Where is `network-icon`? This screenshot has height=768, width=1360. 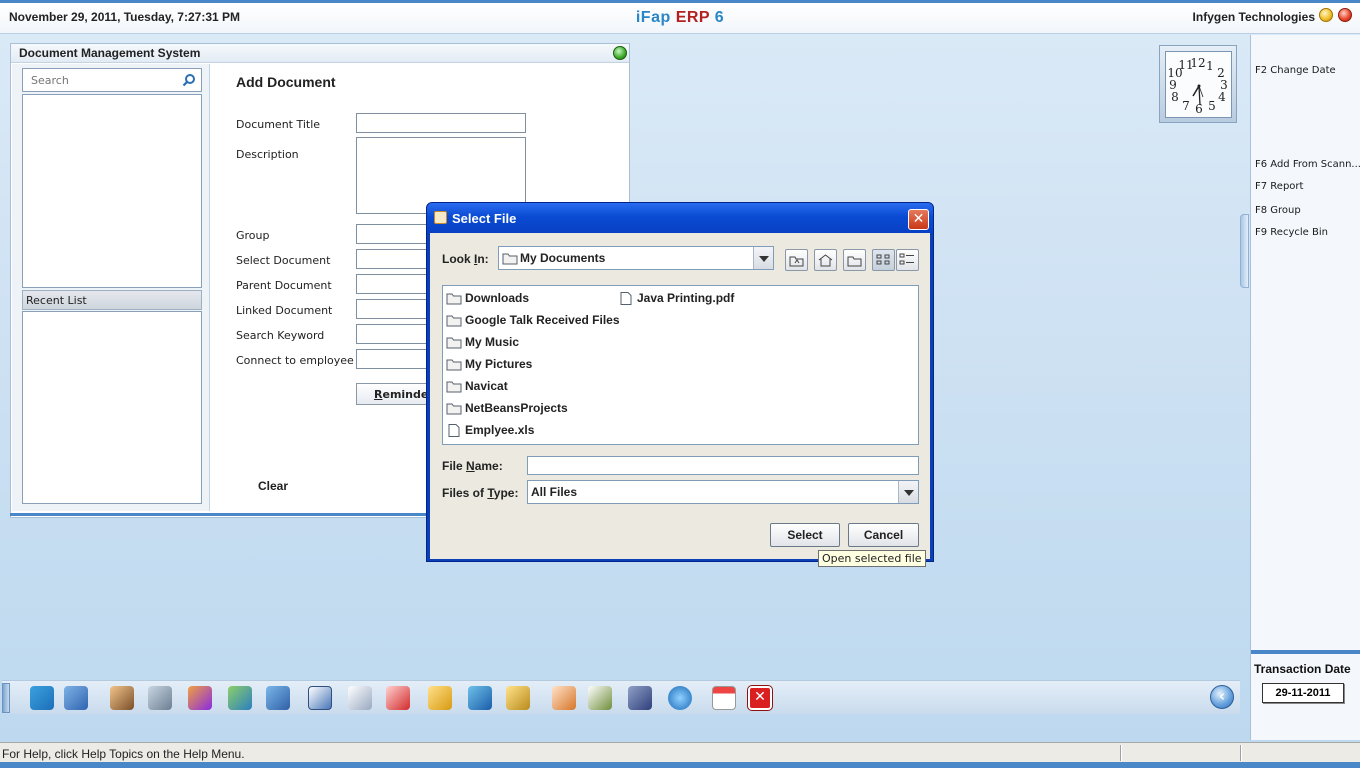 network-icon is located at coordinates (480, 698).